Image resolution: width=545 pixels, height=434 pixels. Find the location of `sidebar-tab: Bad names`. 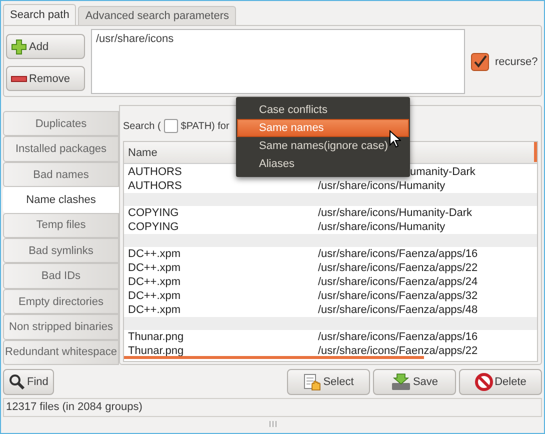

sidebar-tab: Bad names is located at coordinates (61, 175).